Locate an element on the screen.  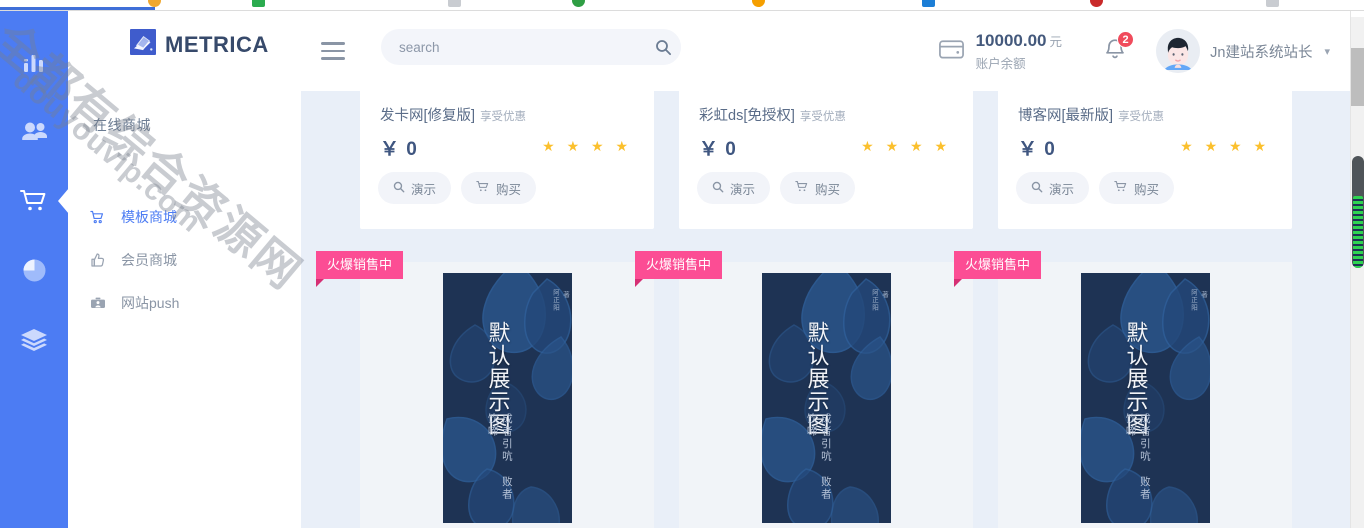
rail-item-analytics is located at coordinates (34, 270).